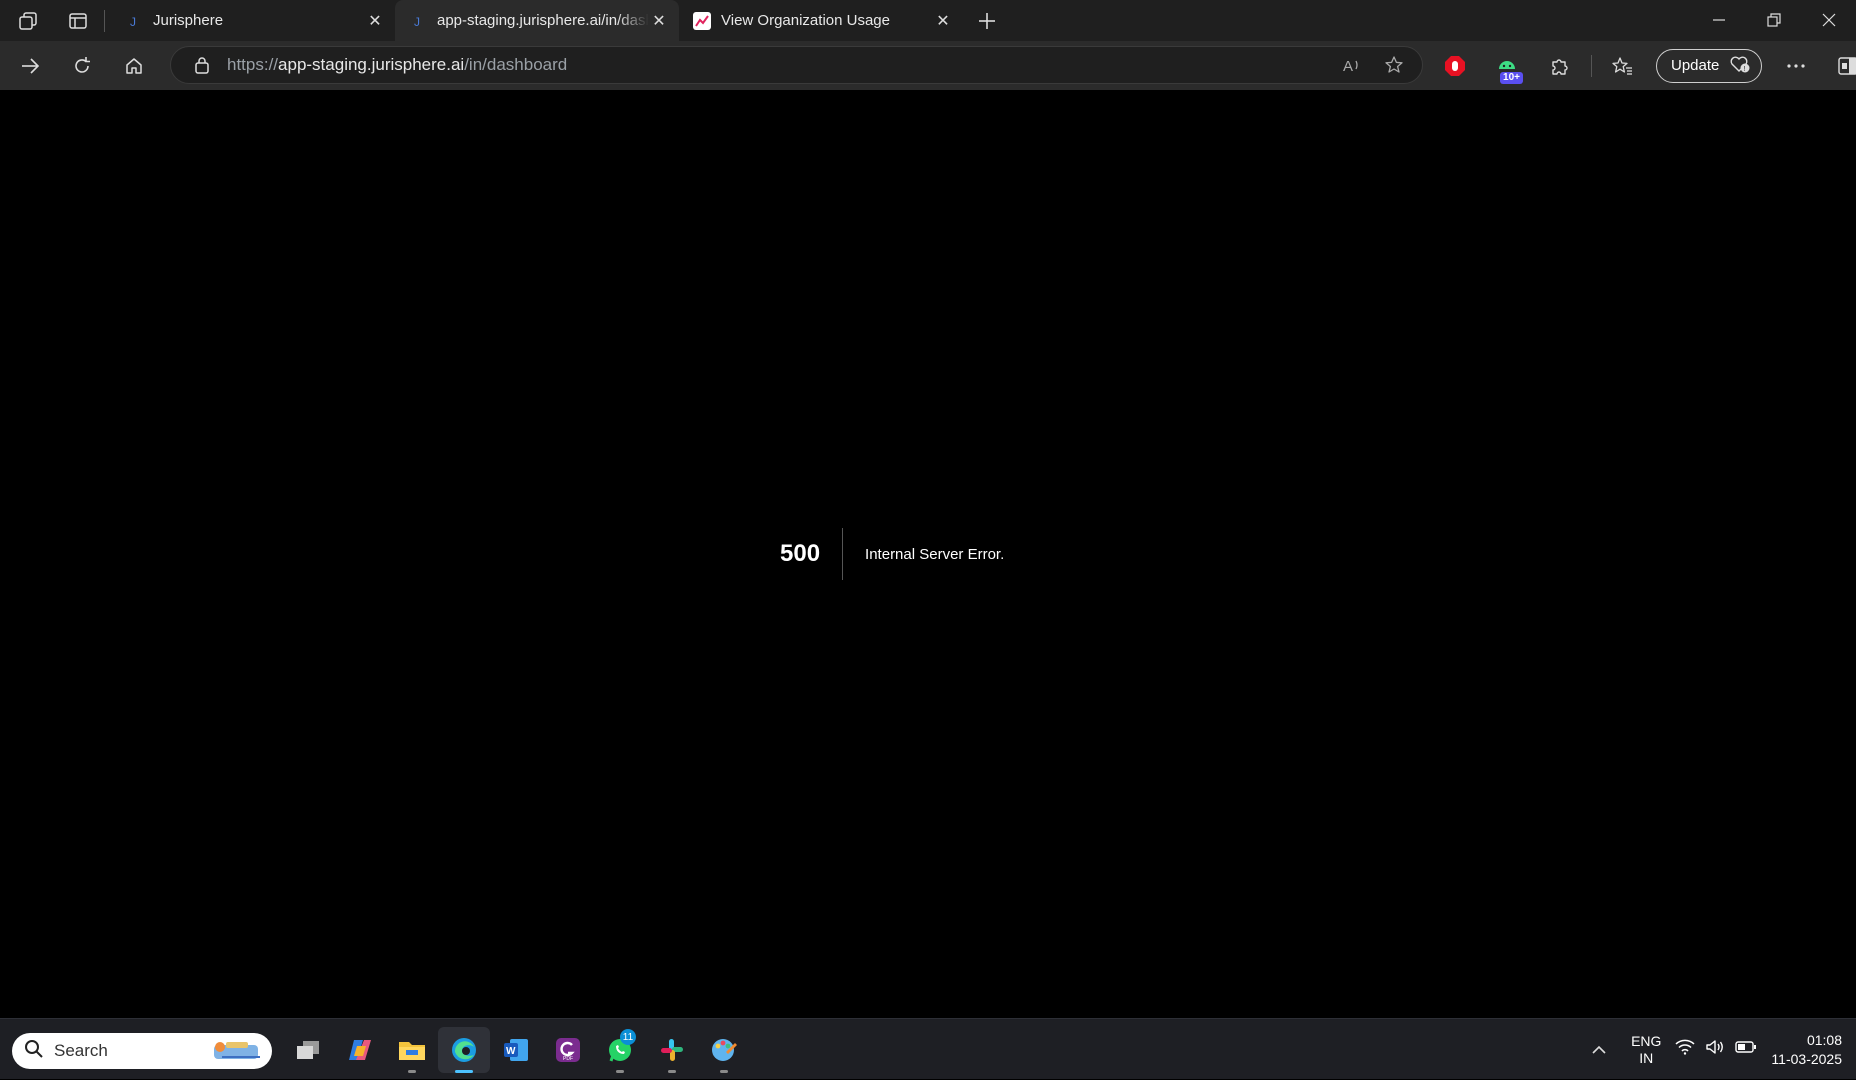 The width and height of the screenshot is (1856, 1080). Describe the element at coordinates (412, 1050) in the screenshot. I see `file-explorer-icon` at that location.